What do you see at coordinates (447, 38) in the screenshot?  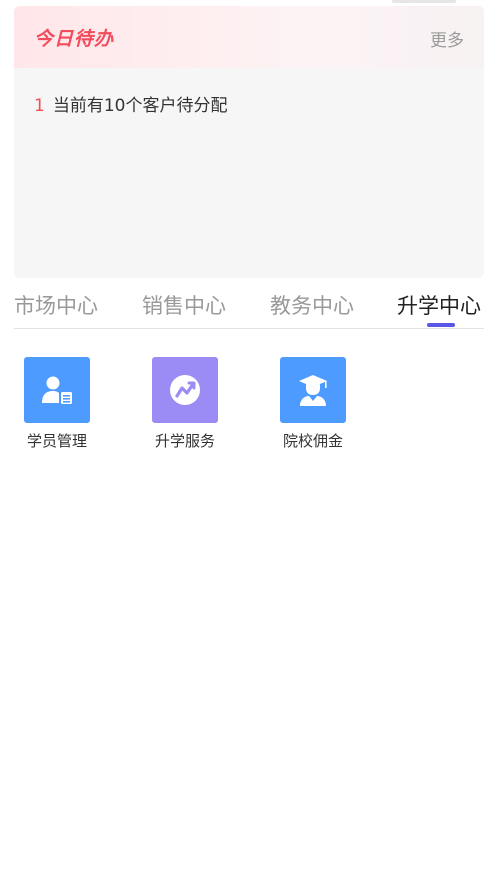 I see `more-link: 更多` at bounding box center [447, 38].